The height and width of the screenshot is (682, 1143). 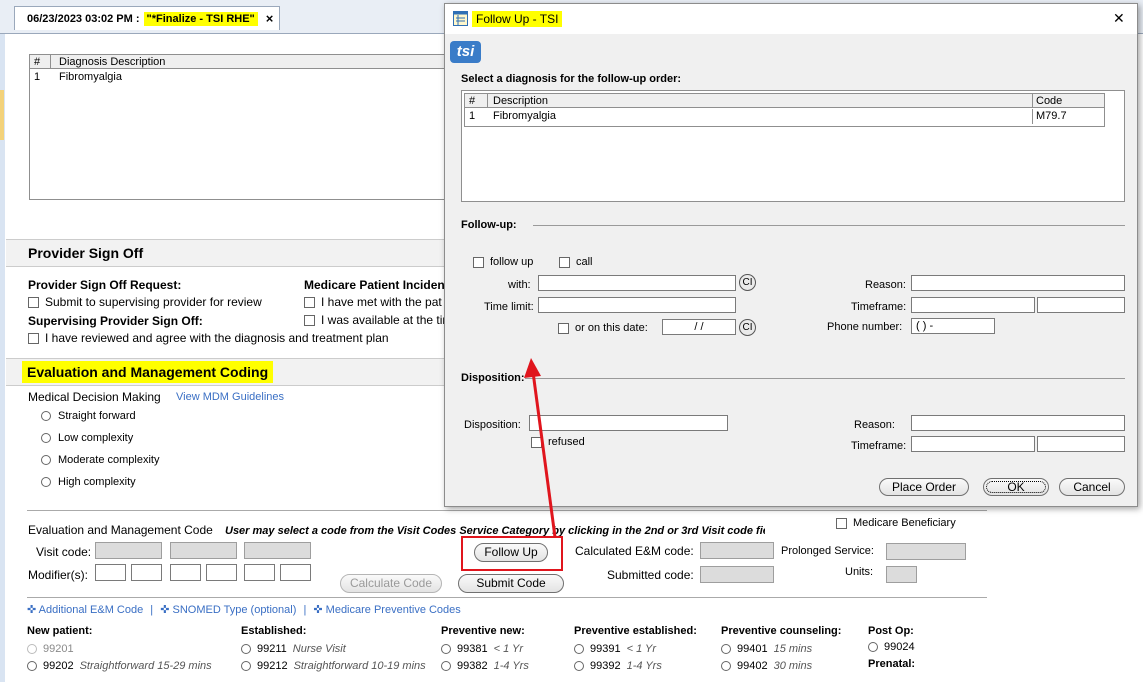 What do you see at coordinates (373, 302) in the screenshot?
I see `met-patient-checkbox: I have met with the pat` at bounding box center [373, 302].